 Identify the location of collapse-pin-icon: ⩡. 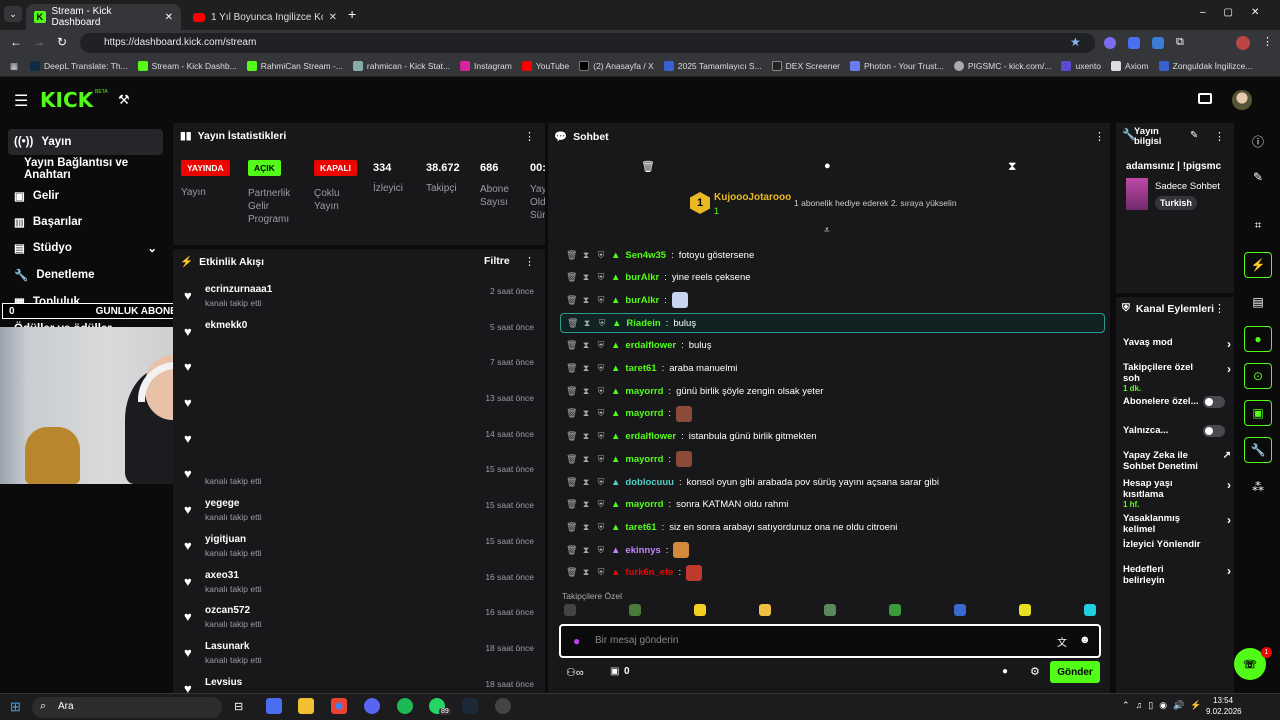
(827, 230).